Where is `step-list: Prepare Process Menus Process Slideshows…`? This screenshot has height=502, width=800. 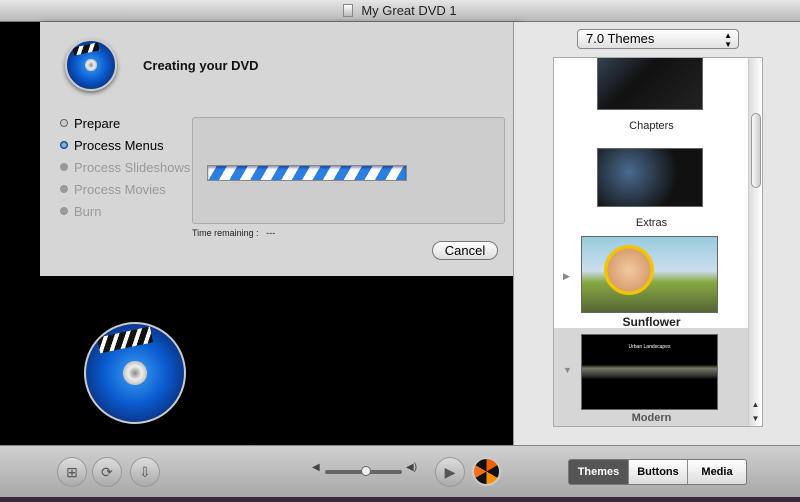
step-list: Prepare Process Menus Process Slideshows… is located at coordinates (125, 167).